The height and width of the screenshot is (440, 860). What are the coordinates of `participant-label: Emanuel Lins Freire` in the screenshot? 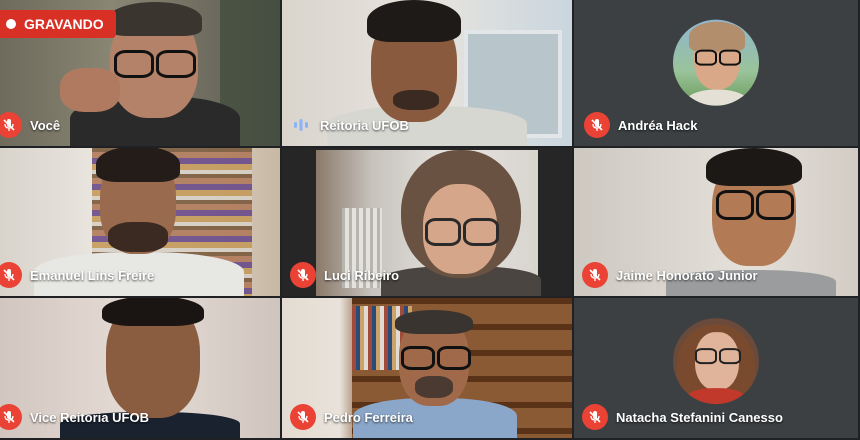 It's located at (77, 275).